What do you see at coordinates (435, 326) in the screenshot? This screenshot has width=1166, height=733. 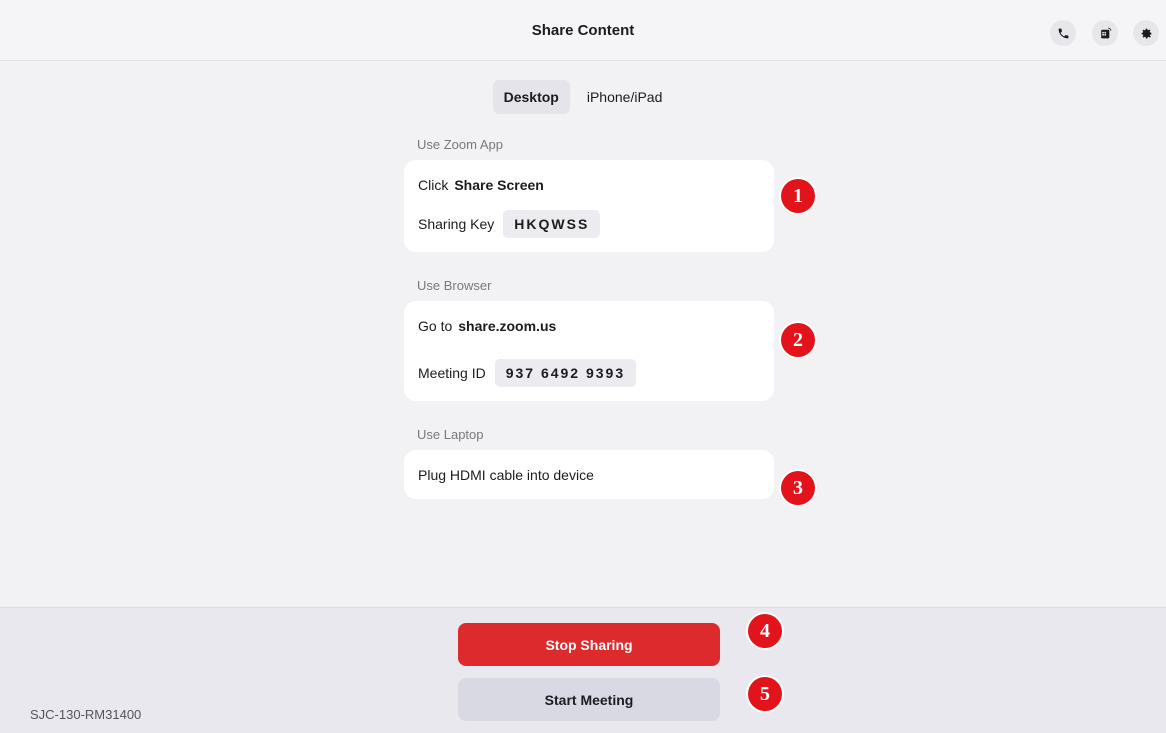 I see `go-to-prefix: Go to` at bounding box center [435, 326].